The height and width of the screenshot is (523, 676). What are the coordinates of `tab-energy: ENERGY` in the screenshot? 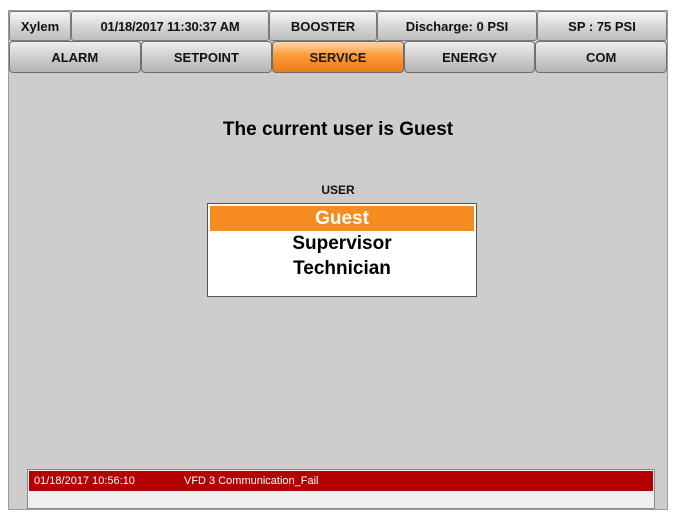 It's located at (469, 57).